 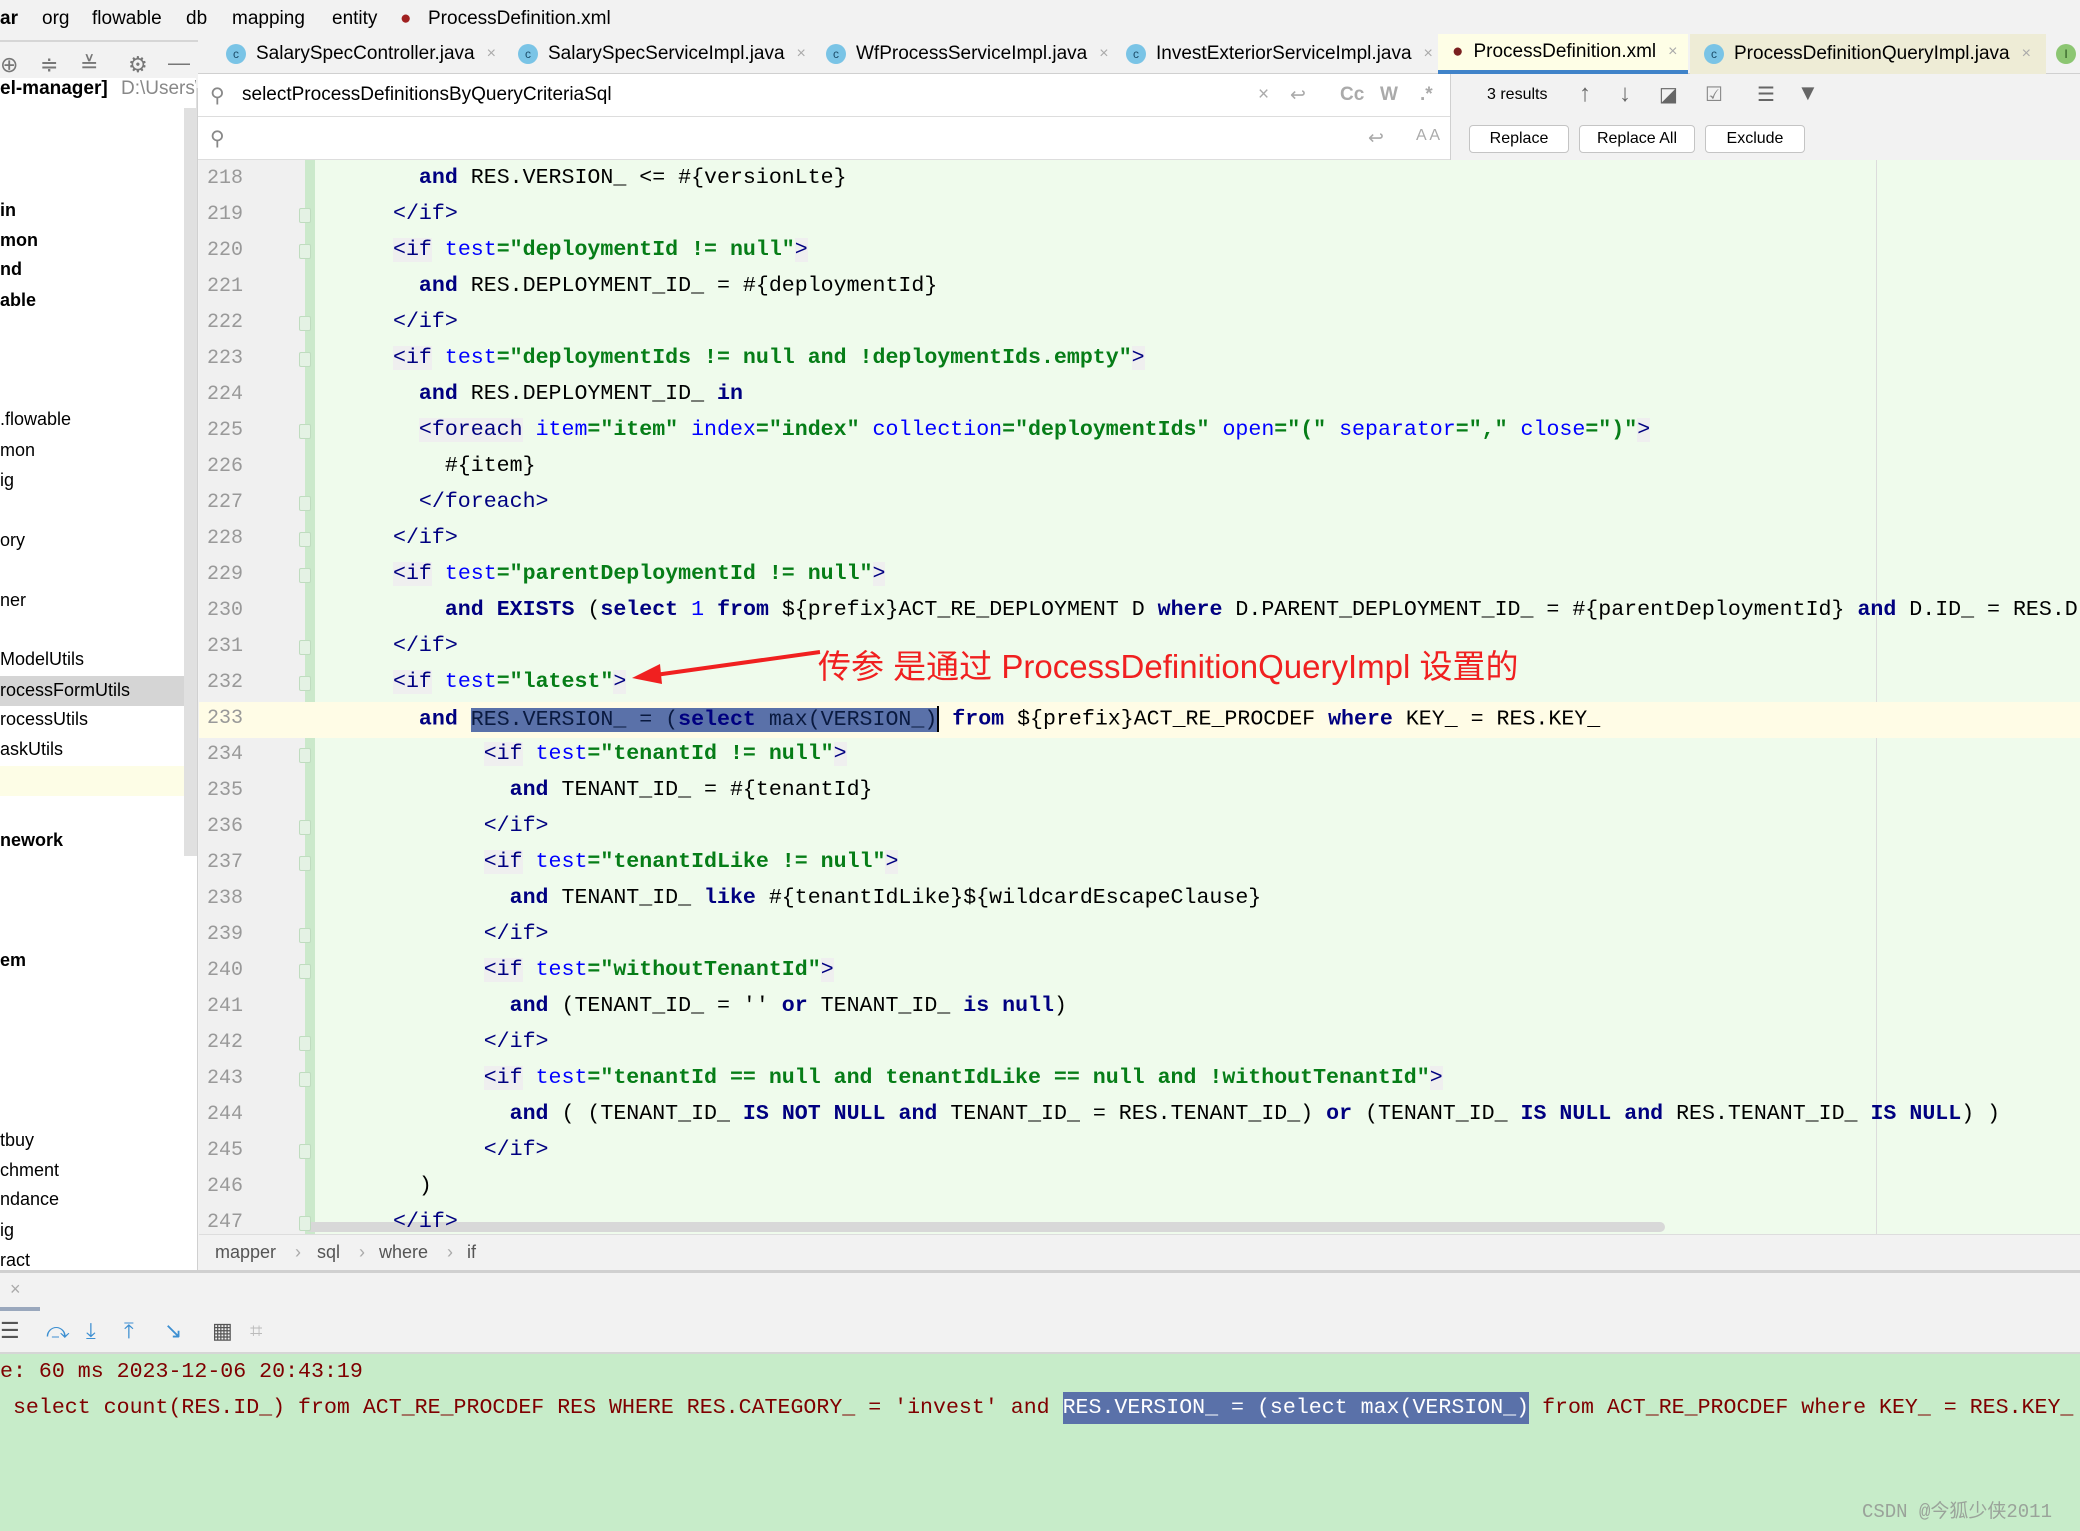 I want to click on step-over-icon: ⤼, so click(x=58, y=1331).